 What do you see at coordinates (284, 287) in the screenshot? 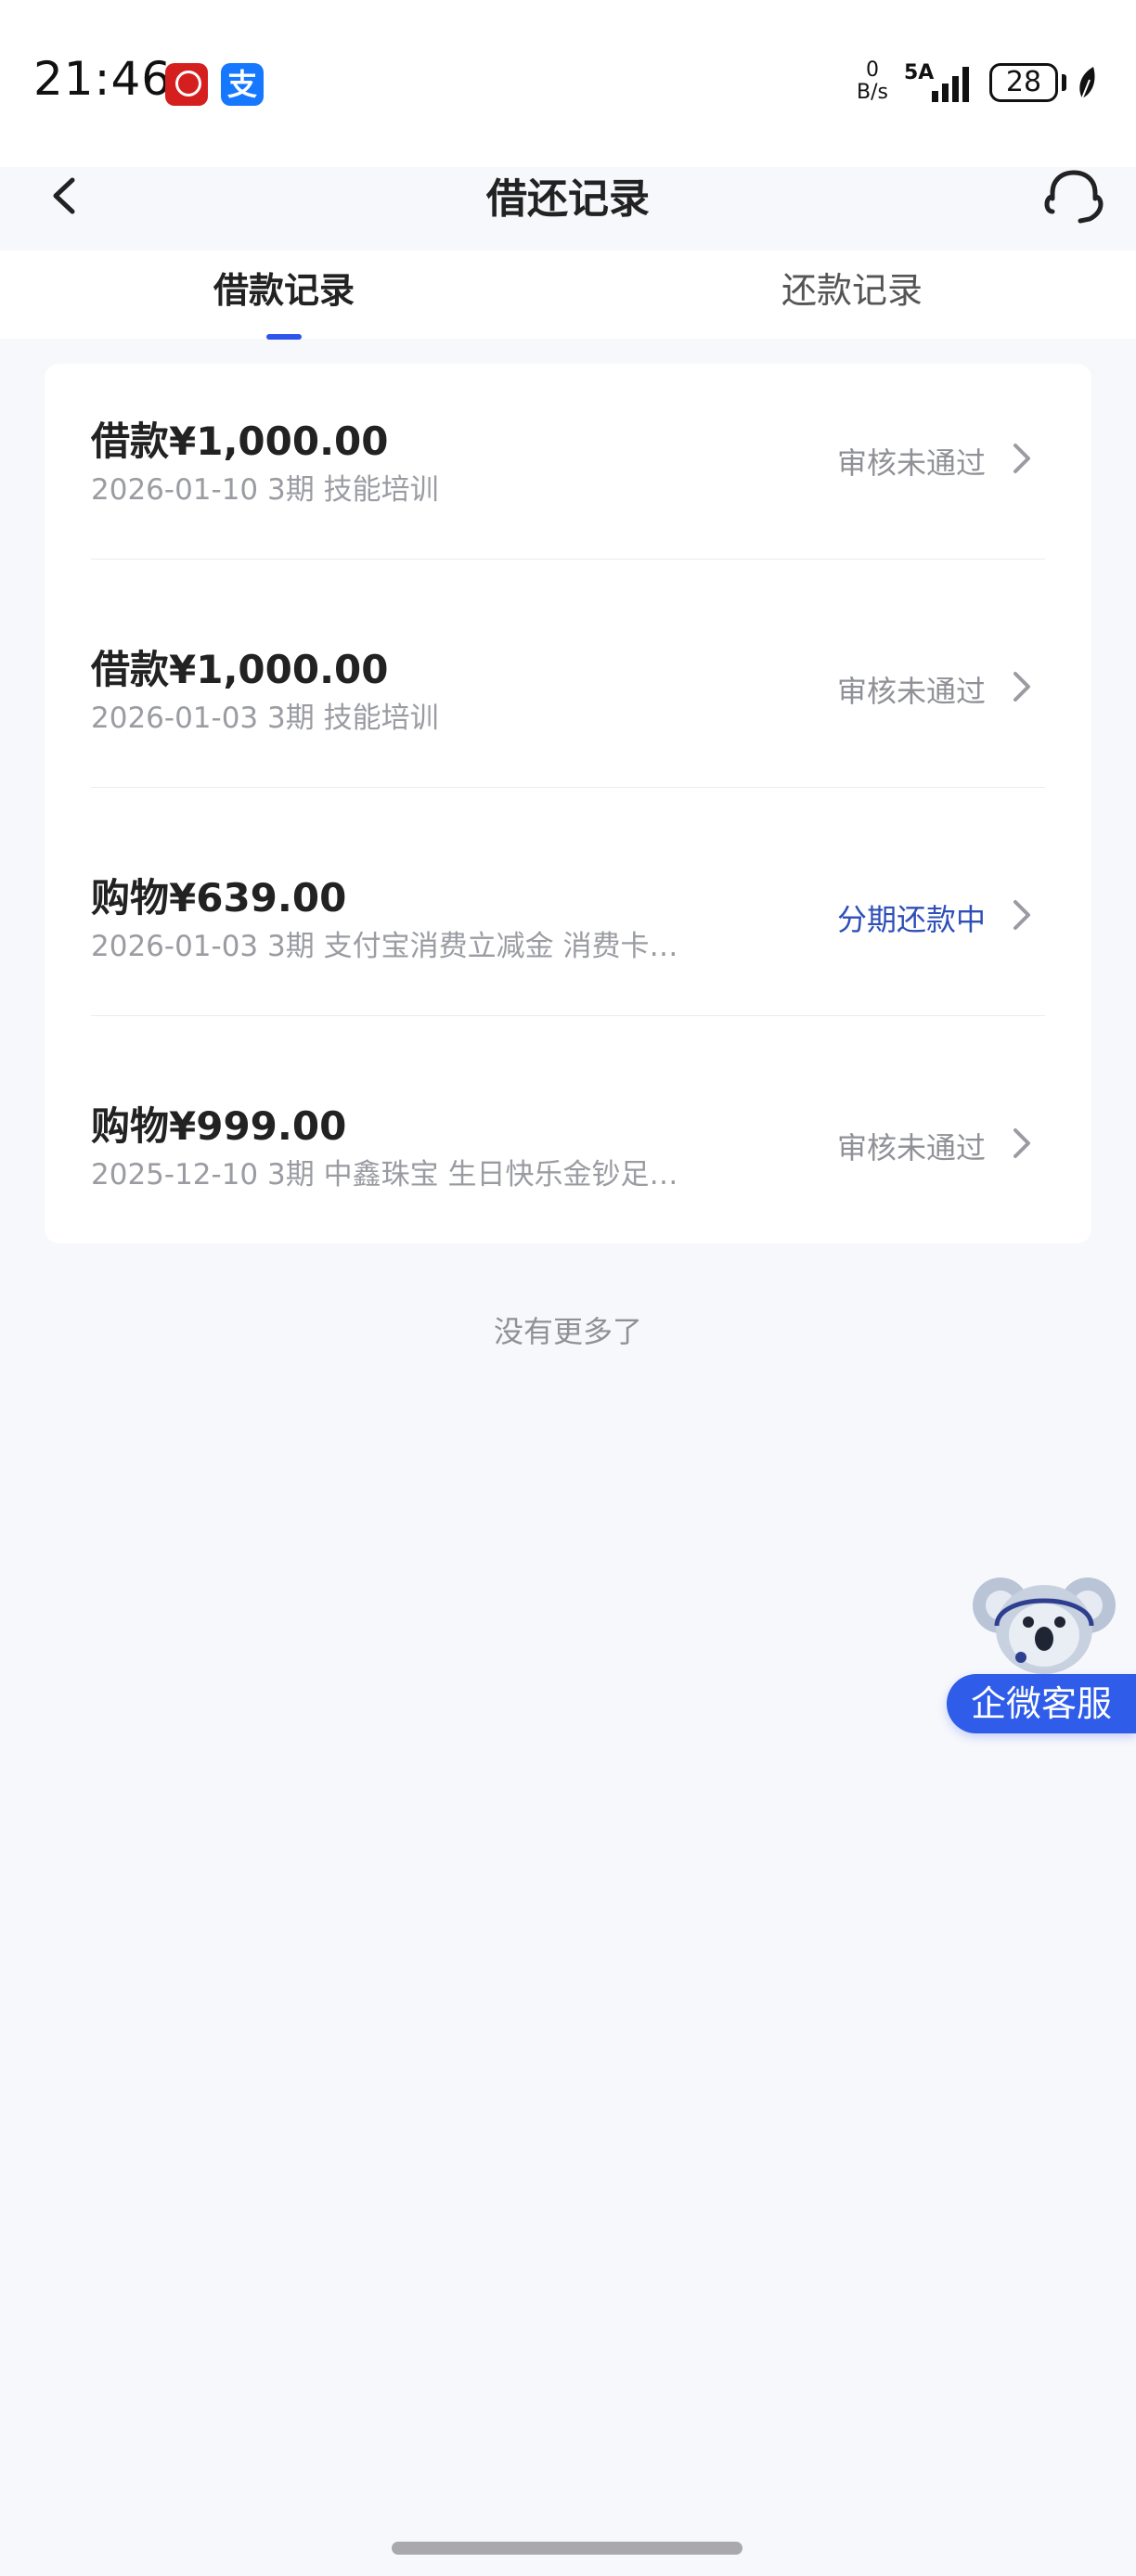
I see `tab-borrow-records: 借款记录` at bounding box center [284, 287].